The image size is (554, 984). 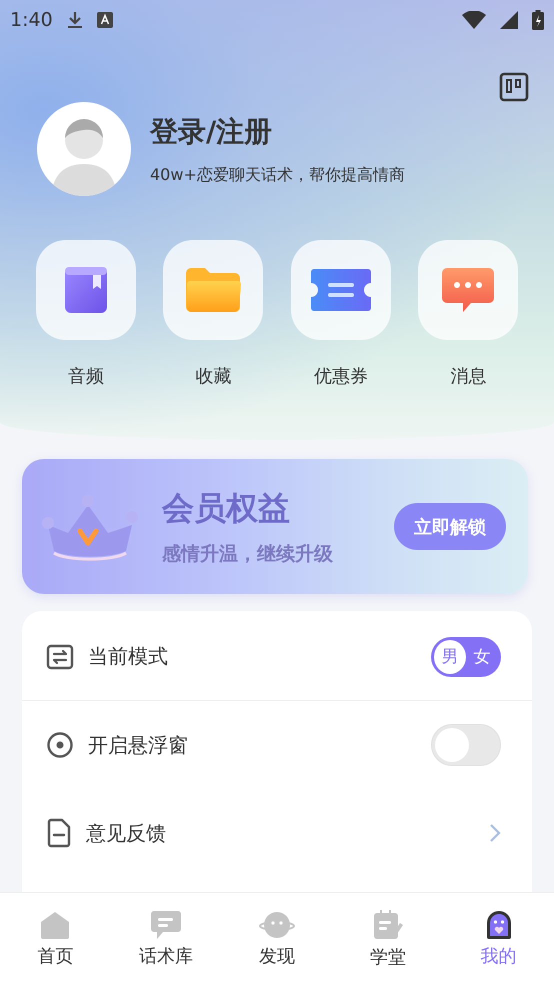 What do you see at coordinates (166, 925) in the screenshot?
I see `chat-icon` at bounding box center [166, 925].